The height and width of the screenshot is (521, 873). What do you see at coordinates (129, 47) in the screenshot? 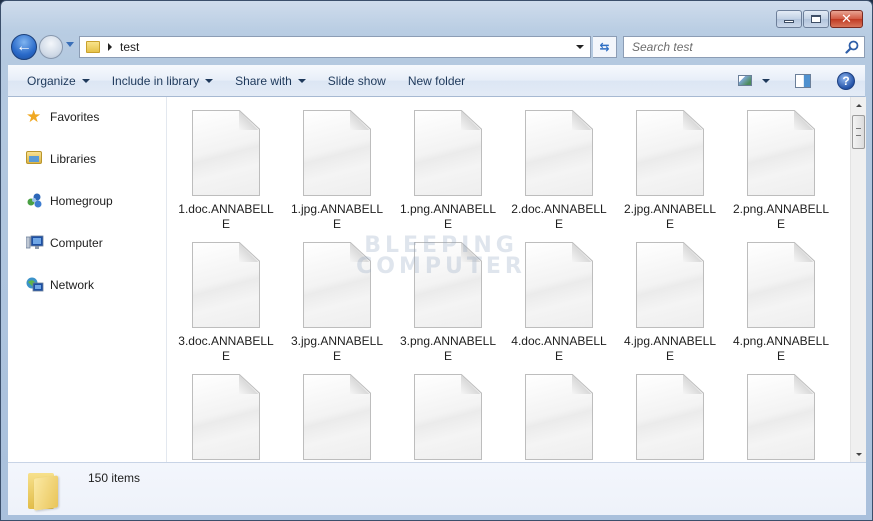
I see `breadcrumb-item: test` at bounding box center [129, 47].